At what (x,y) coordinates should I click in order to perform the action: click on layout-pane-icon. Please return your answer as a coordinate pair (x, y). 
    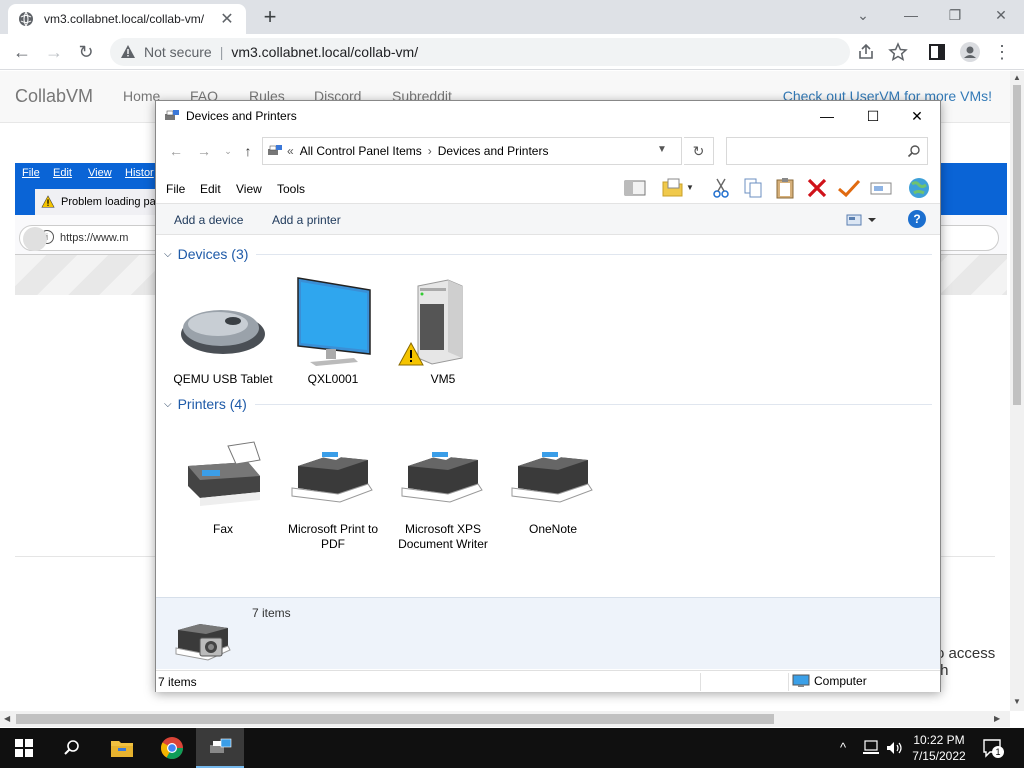
    Looking at the image, I should click on (635, 188).